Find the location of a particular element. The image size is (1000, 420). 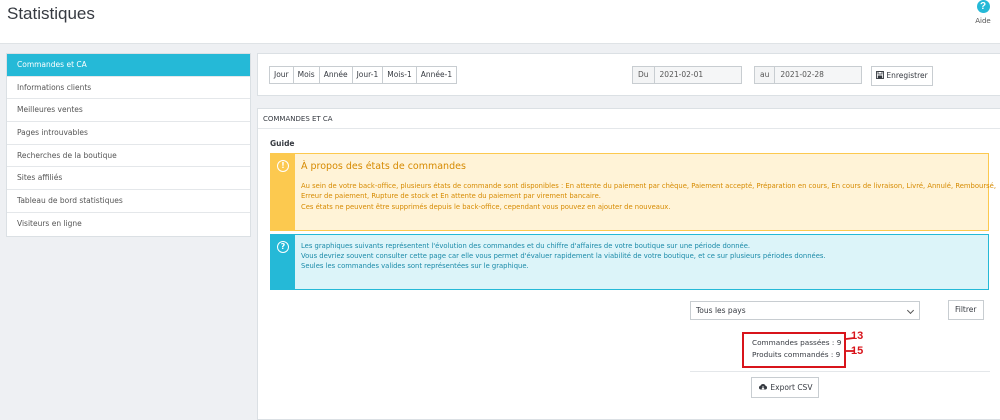

period-previous-day-button: Jour-1 is located at coordinates (367, 75).